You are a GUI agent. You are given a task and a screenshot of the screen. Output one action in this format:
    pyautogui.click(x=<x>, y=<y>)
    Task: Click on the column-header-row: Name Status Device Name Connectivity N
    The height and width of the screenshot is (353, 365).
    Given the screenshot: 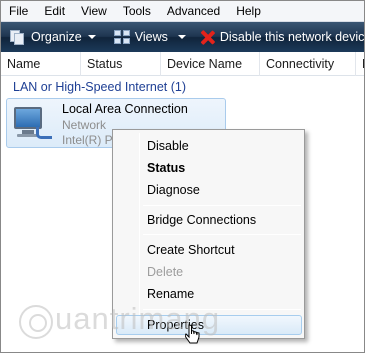 What is the action you would take?
    pyautogui.click(x=182, y=64)
    